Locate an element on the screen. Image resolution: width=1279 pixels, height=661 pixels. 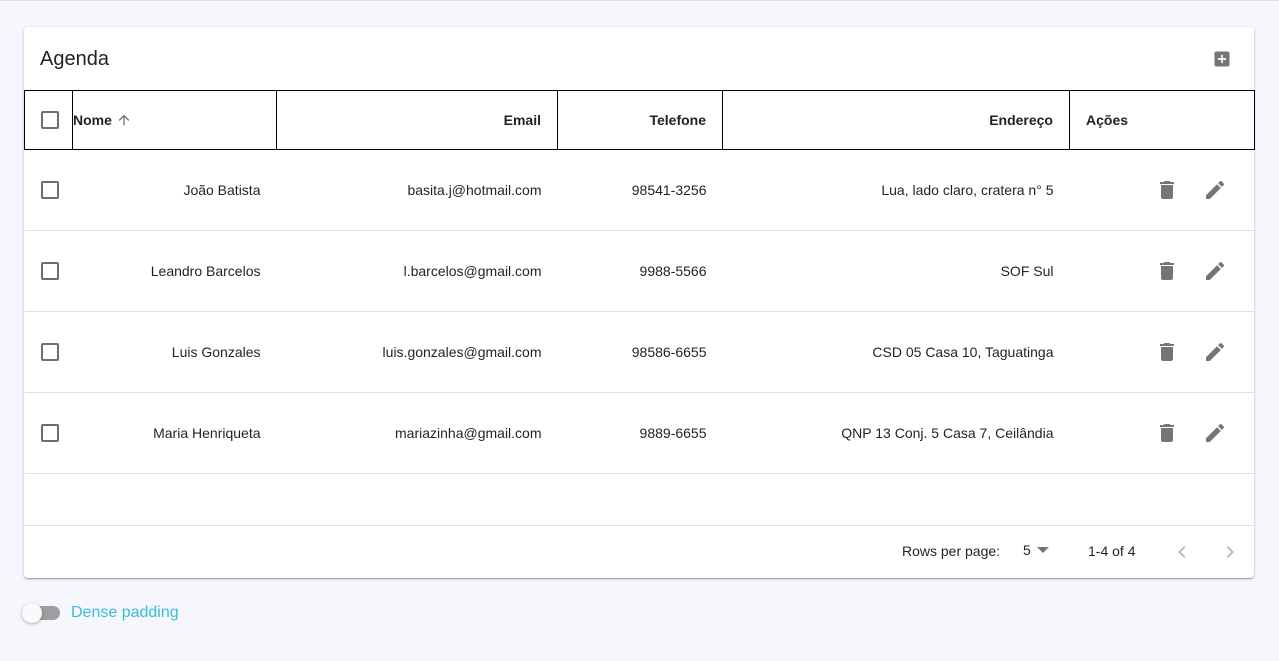
cell-telefone: 98541-3256 is located at coordinates (669, 190).